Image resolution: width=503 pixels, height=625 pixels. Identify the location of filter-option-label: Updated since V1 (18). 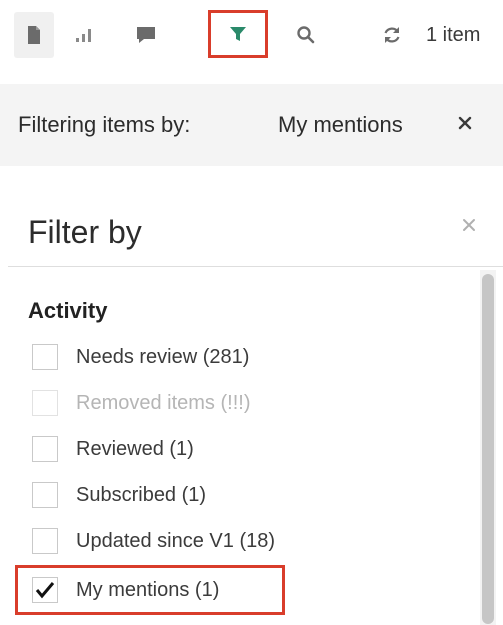
(176, 540).